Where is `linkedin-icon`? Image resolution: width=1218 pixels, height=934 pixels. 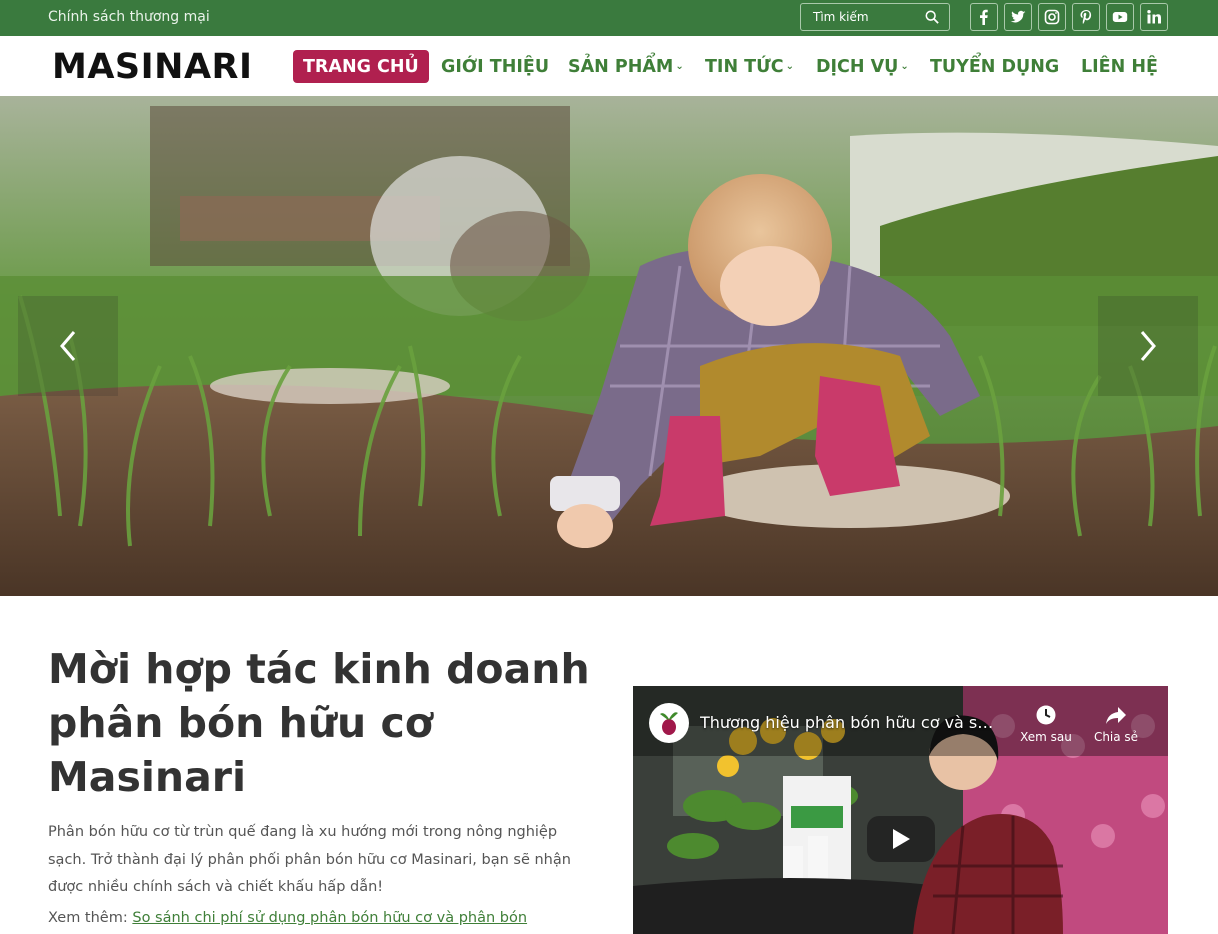
linkedin-icon is located at coordinates (1154, 17).